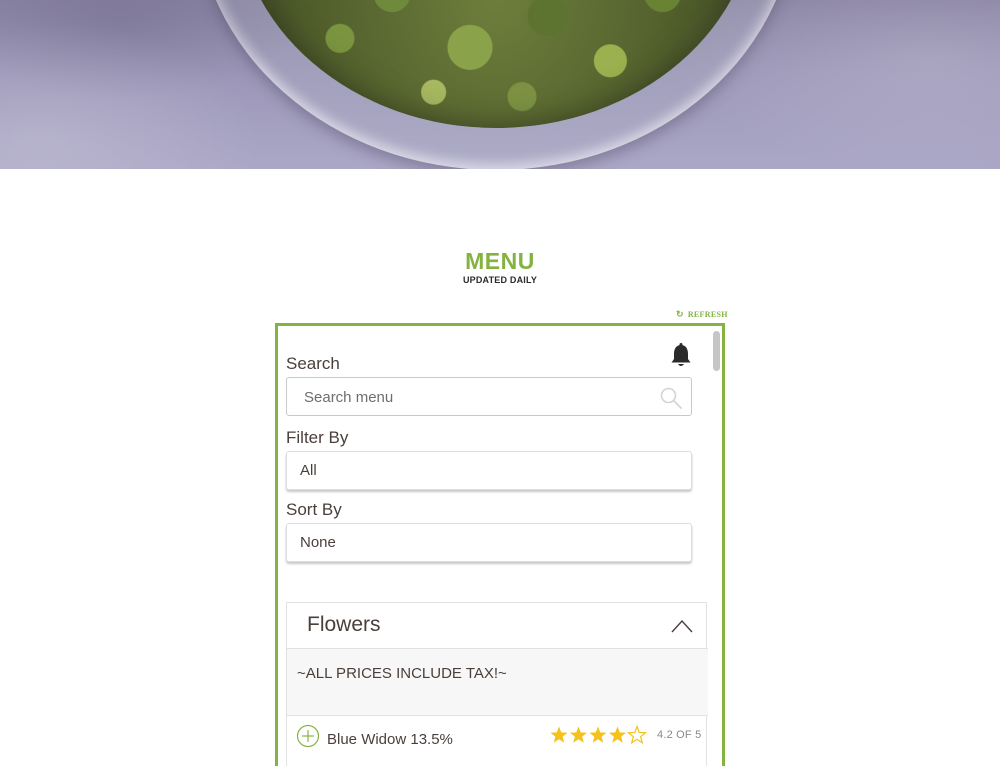 This screenshot has width=1000, height=766. I want to click on filter-select: All, so click(489, 470).